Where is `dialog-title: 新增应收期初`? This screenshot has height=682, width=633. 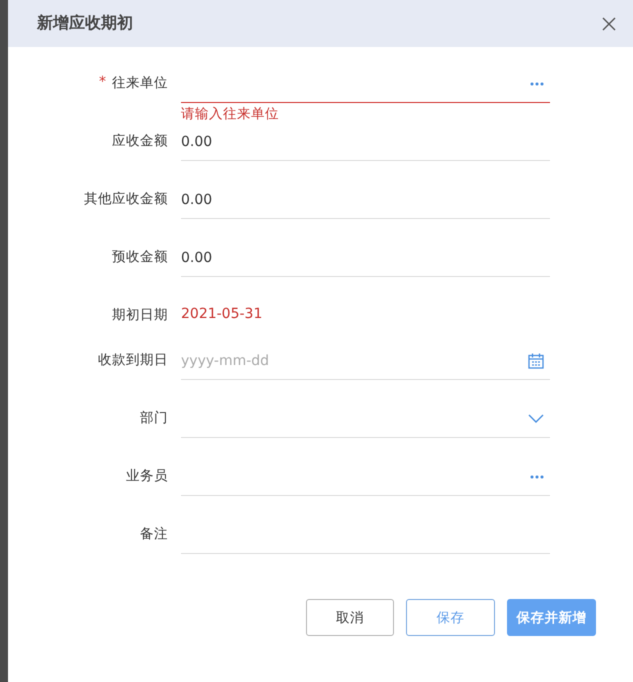
dialog-title: 新增应收期初 is located at coordinates (85, 23).